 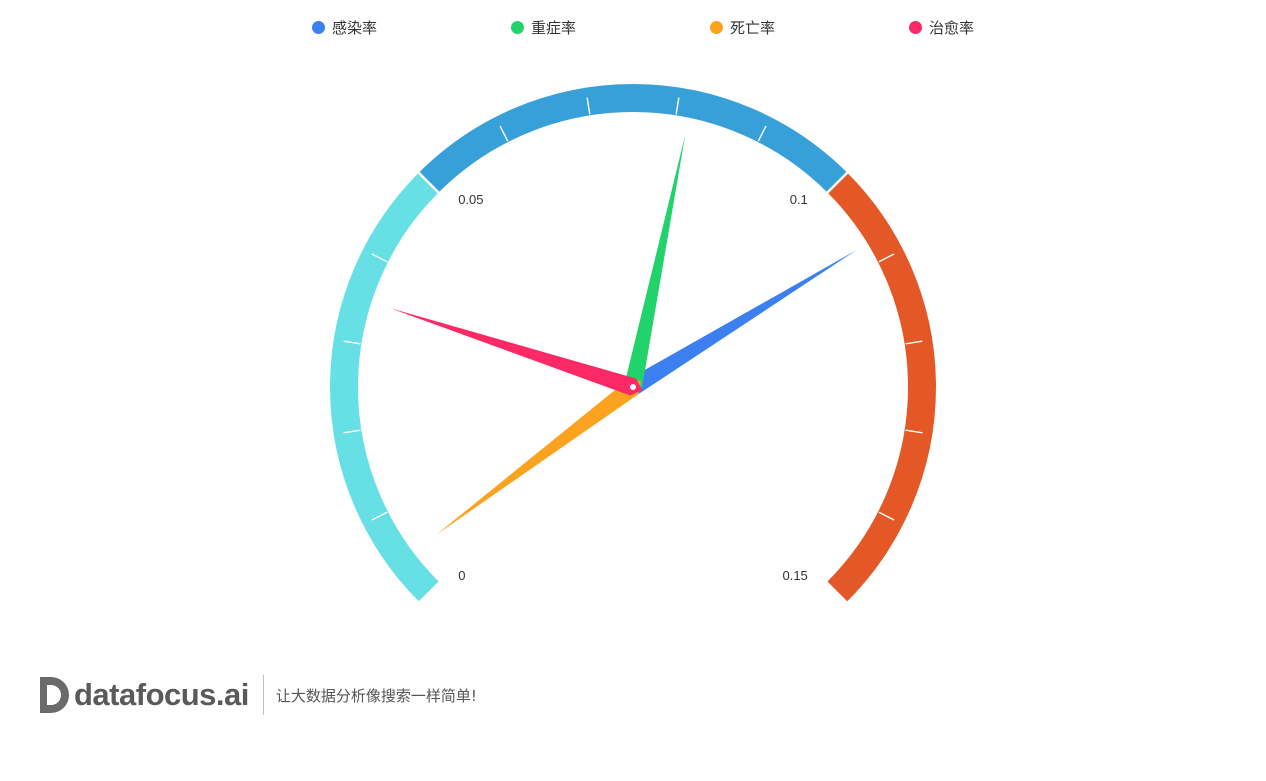 What do you see at coordinates (257, 695) in the screenshot?
I see `footer-branding: datafocus.ai 让大数据分析像搜索一样简单!` at bounding box center [257, 695].